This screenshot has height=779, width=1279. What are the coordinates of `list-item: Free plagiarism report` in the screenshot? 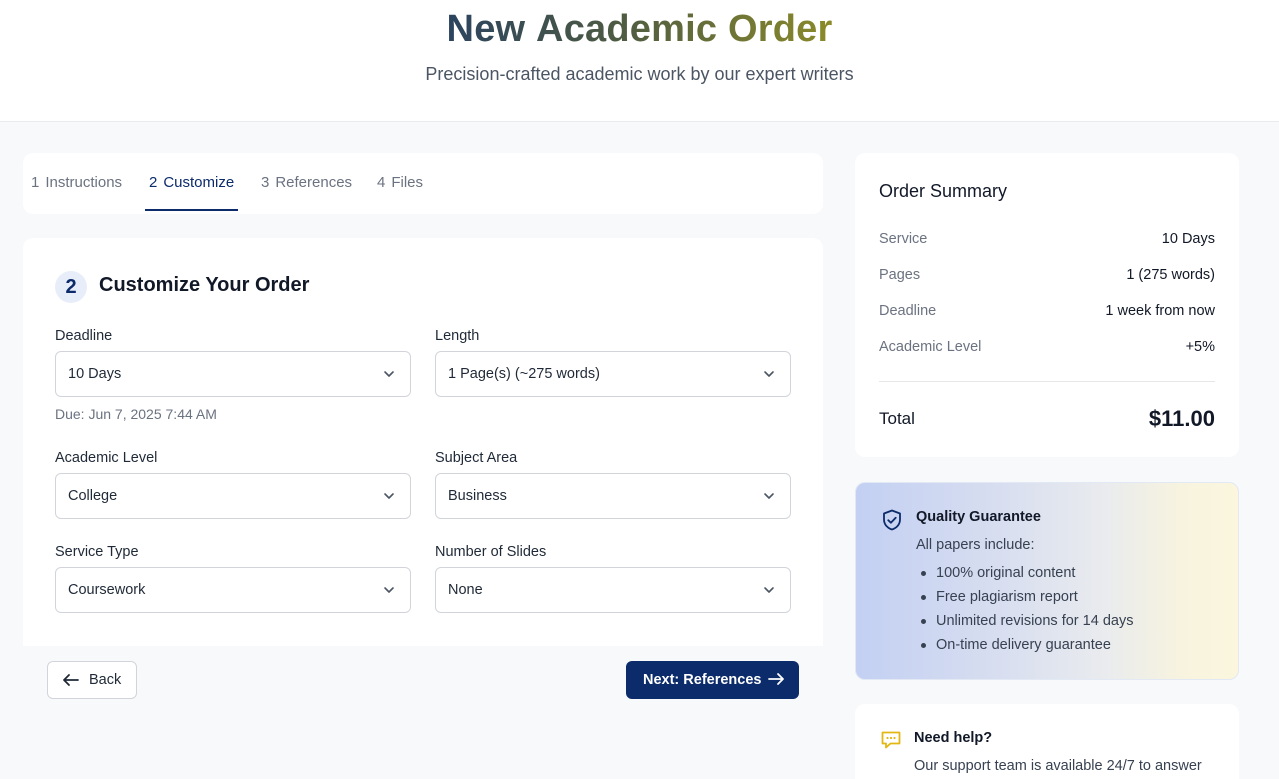 It's located at (1024, 597).